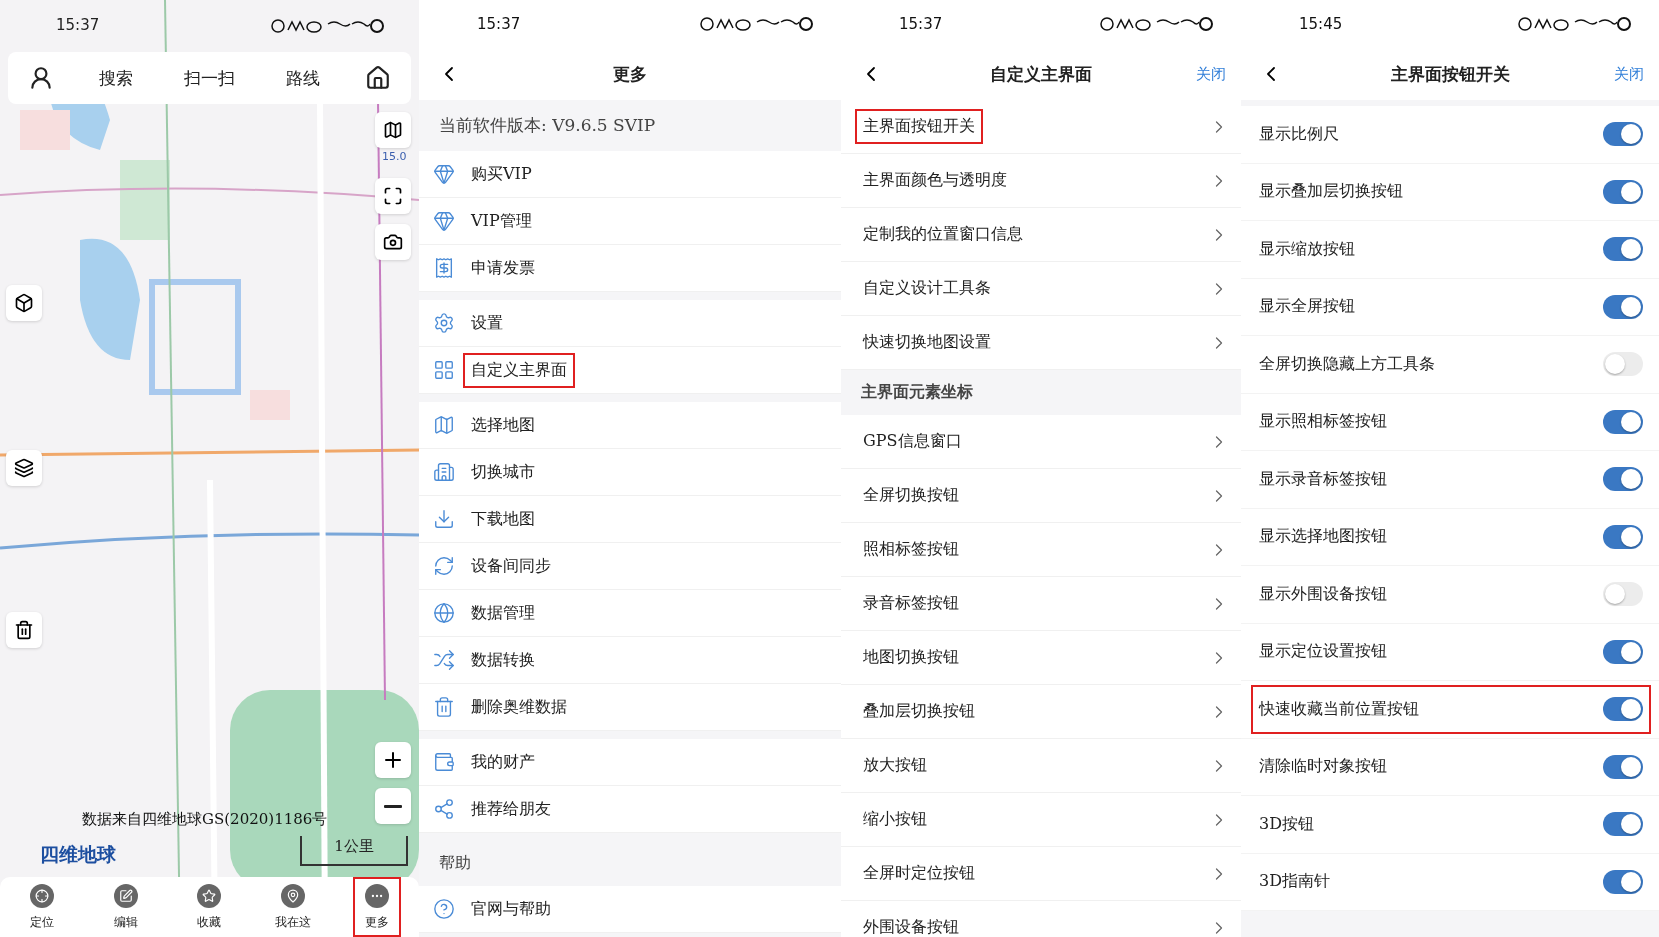 This screenshot has height=937, width=1659. I want to click on menu-item: 删除奥维数据, so click(519, 707).